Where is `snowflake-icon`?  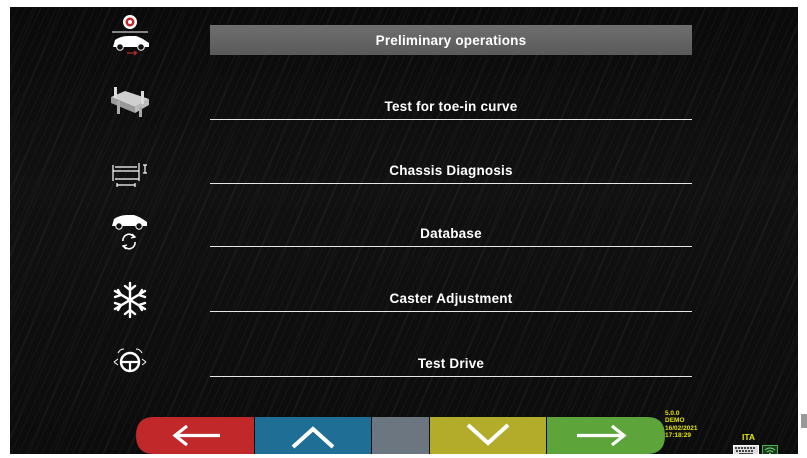
snowflake-icon is located at coordinates (130, 299).